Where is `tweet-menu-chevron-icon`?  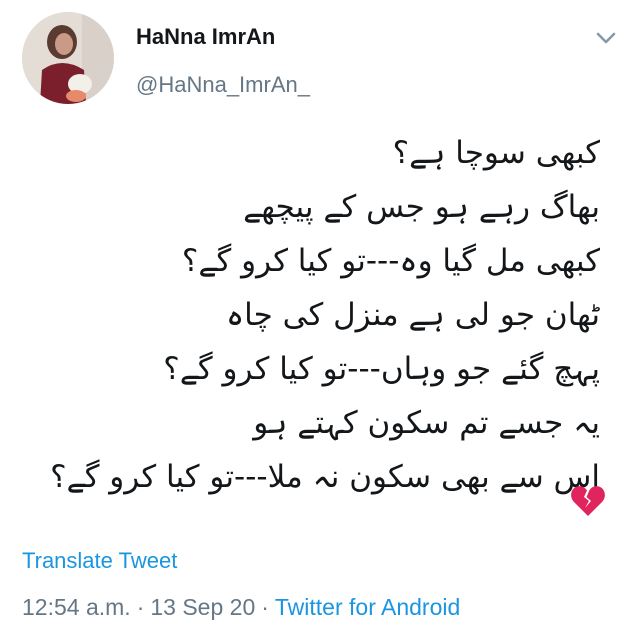 tweet-menu-chevron-icon is located at coordinates (606, 38).